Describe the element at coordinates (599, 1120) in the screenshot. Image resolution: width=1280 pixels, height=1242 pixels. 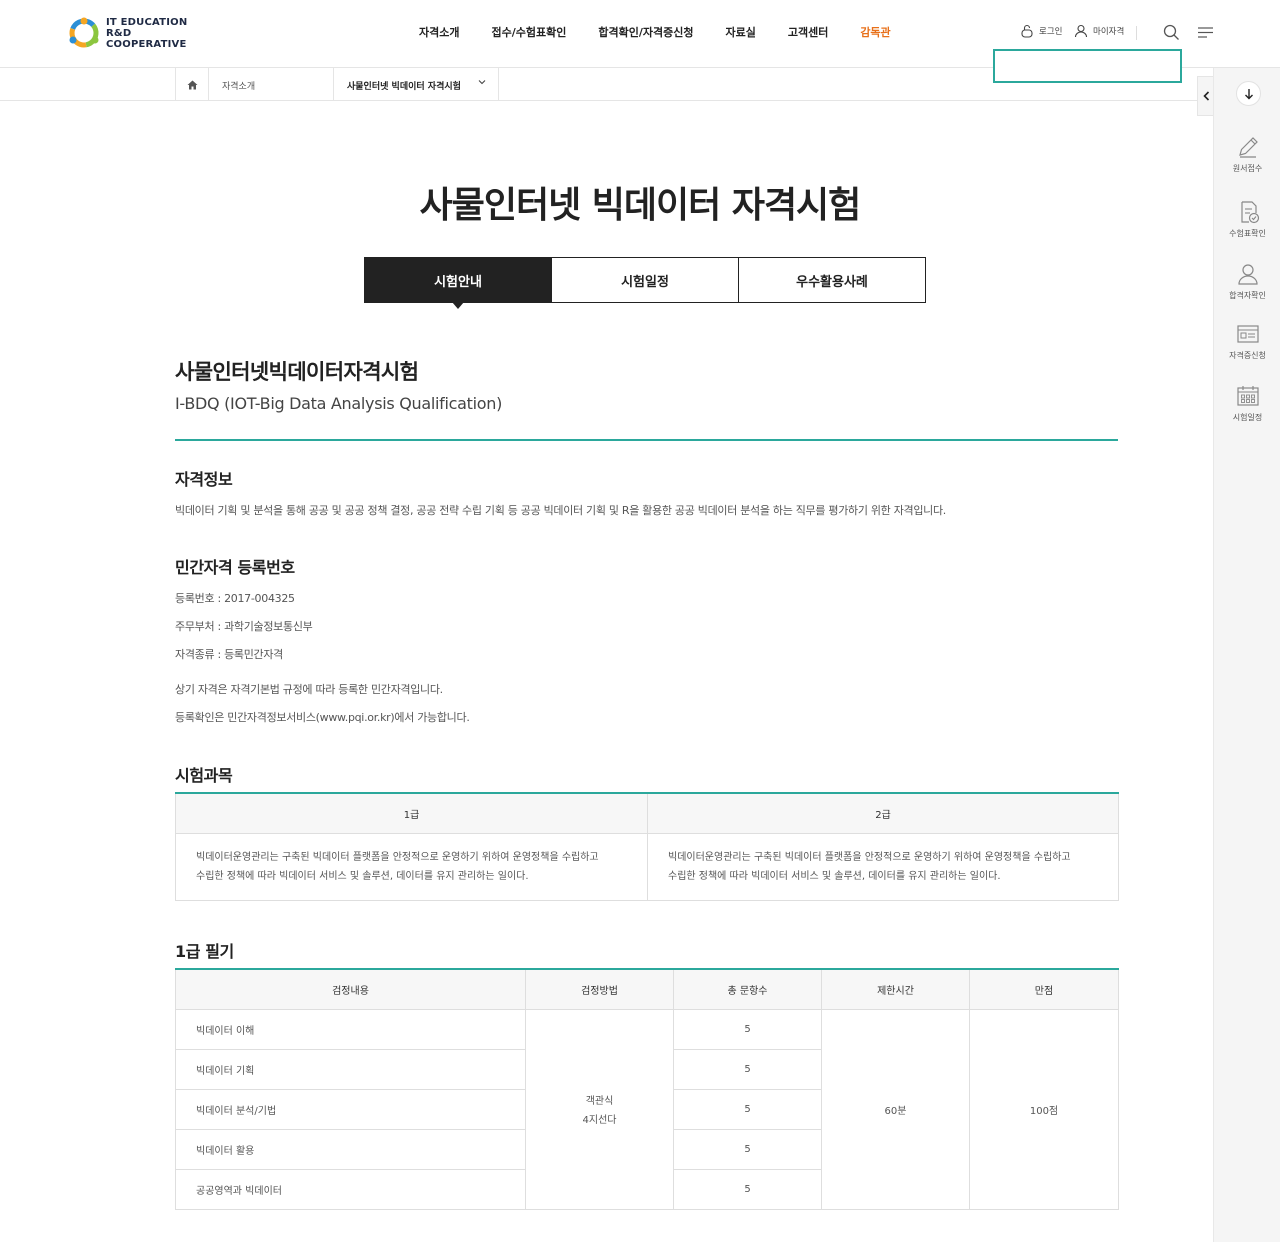
I see `method-line2: 4지선다` at that location.